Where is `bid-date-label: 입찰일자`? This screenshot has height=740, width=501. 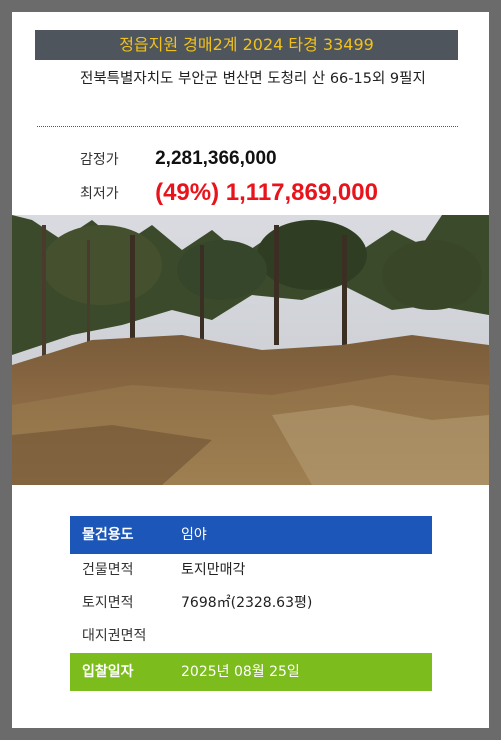
bid-date-label: 입찰일자 is located at coordinates (108, 672).